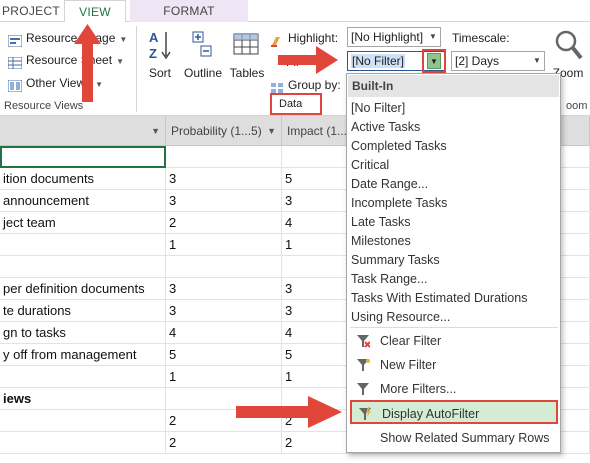 Image resolution: width=590 pixels, height=463 pixels. What do you see at coordinates (308, 60) in the screenshot?
I see `annotation-arrow-right-filter` at bounding box center [308, 60].